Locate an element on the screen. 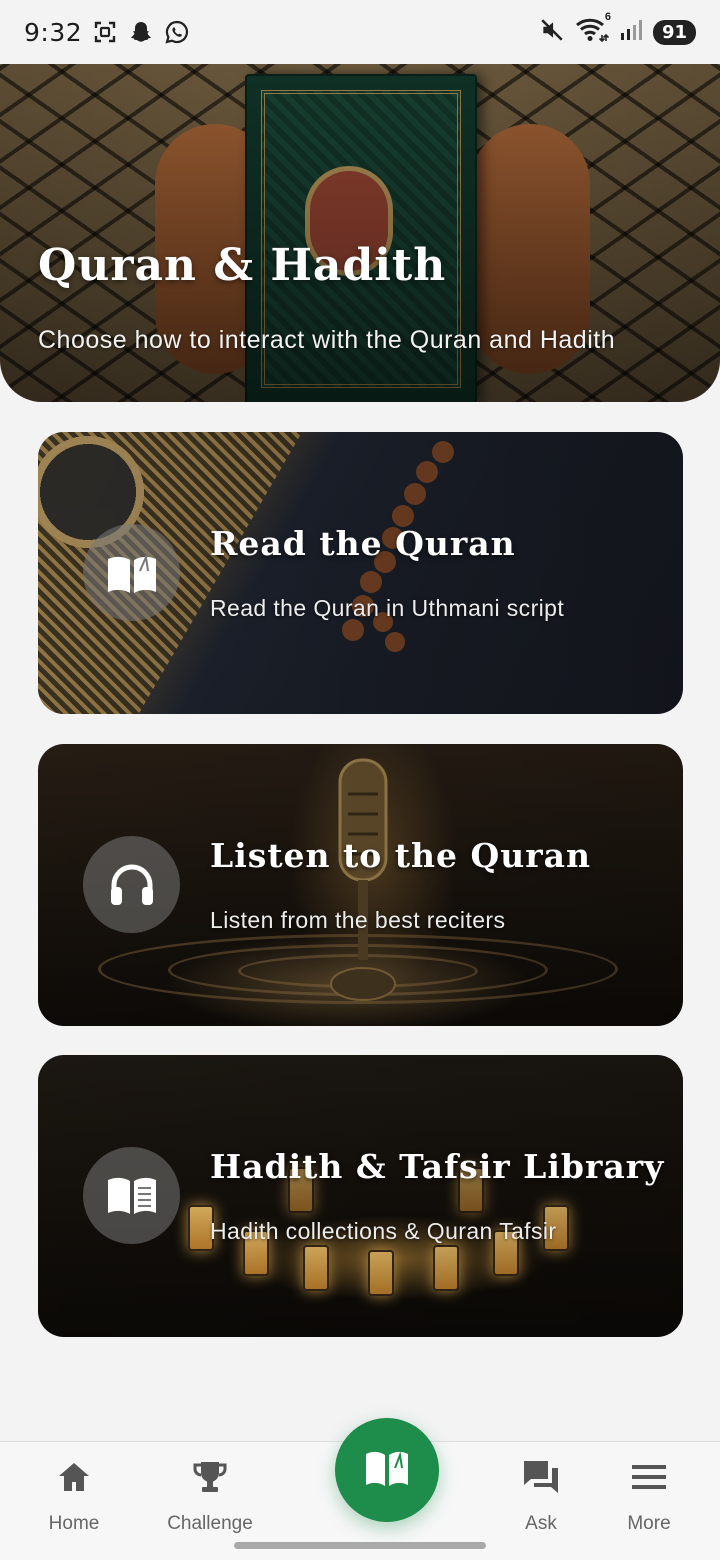 This screenshot has height=1560, width=720. quran-fab-button is located at coordinates (387, 1470).